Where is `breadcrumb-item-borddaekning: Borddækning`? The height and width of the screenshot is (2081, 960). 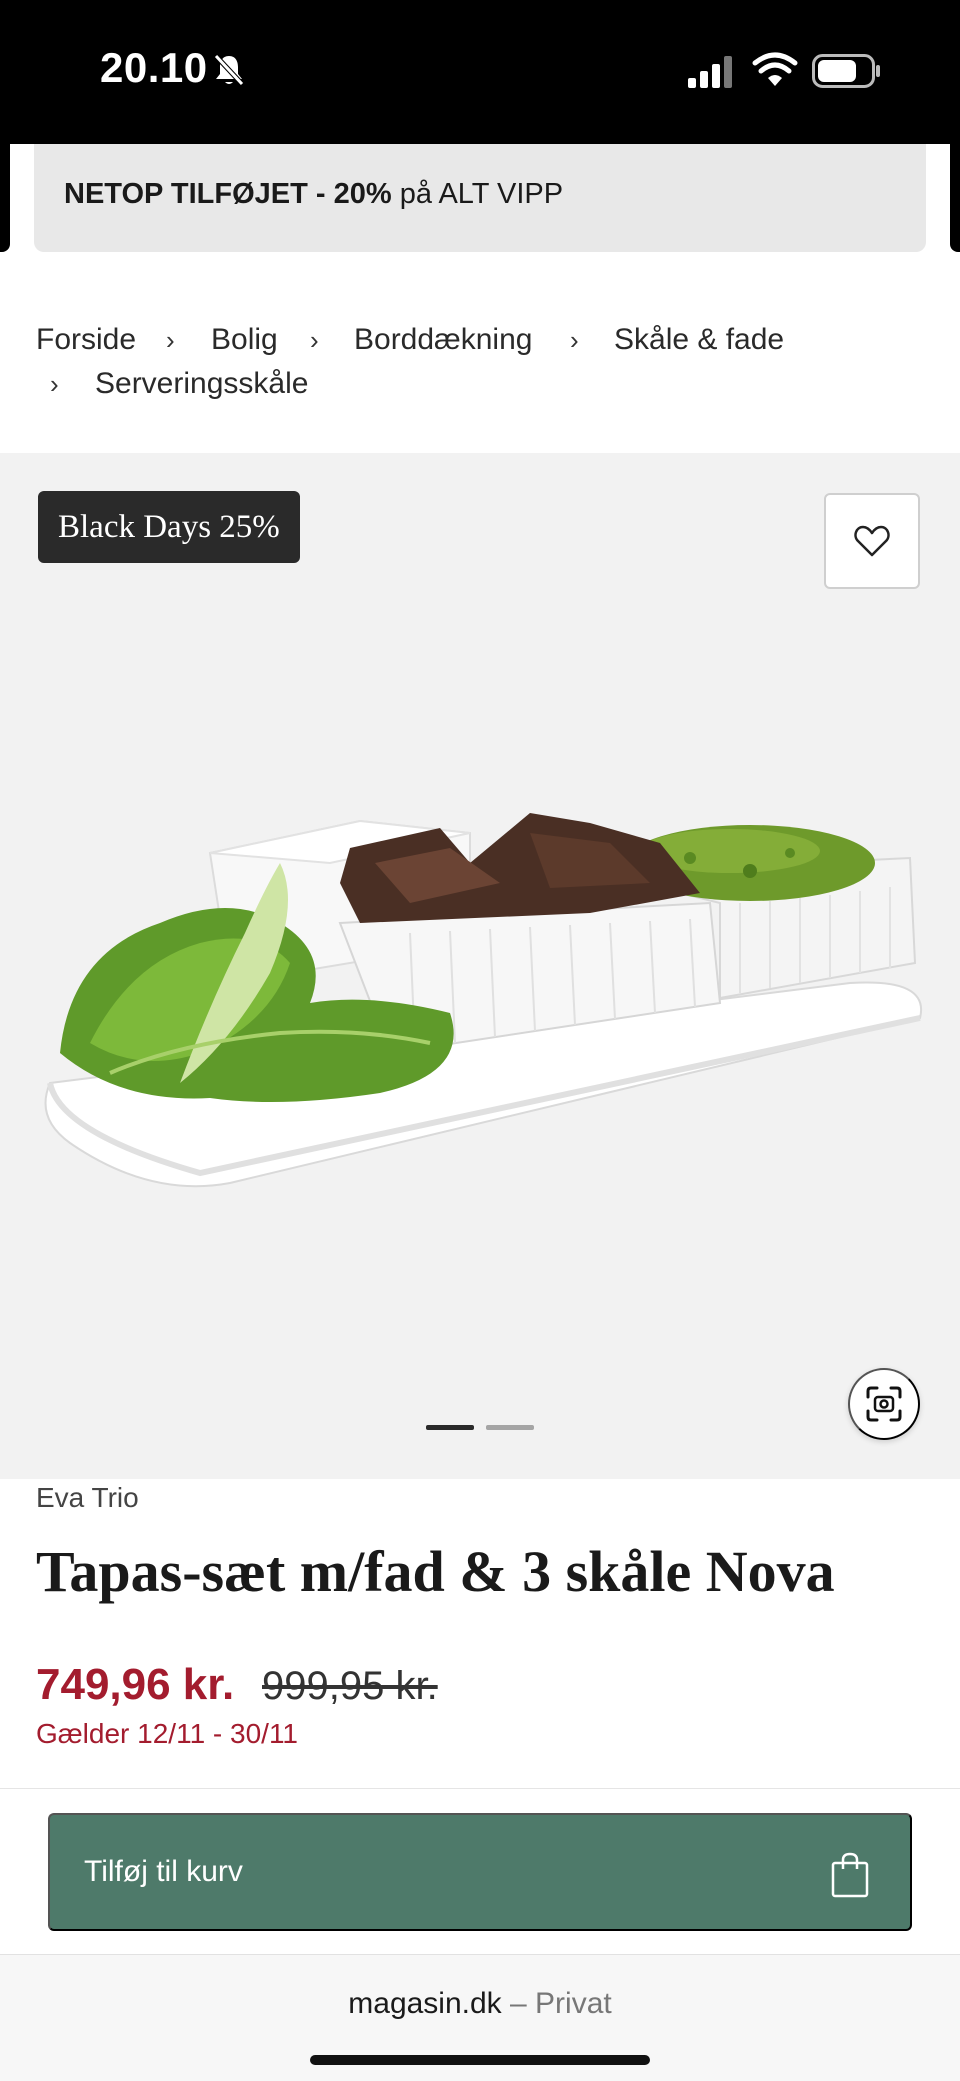
breadcrumb-item-borddaekning: Borddækning is located at coordinates (443, 340).